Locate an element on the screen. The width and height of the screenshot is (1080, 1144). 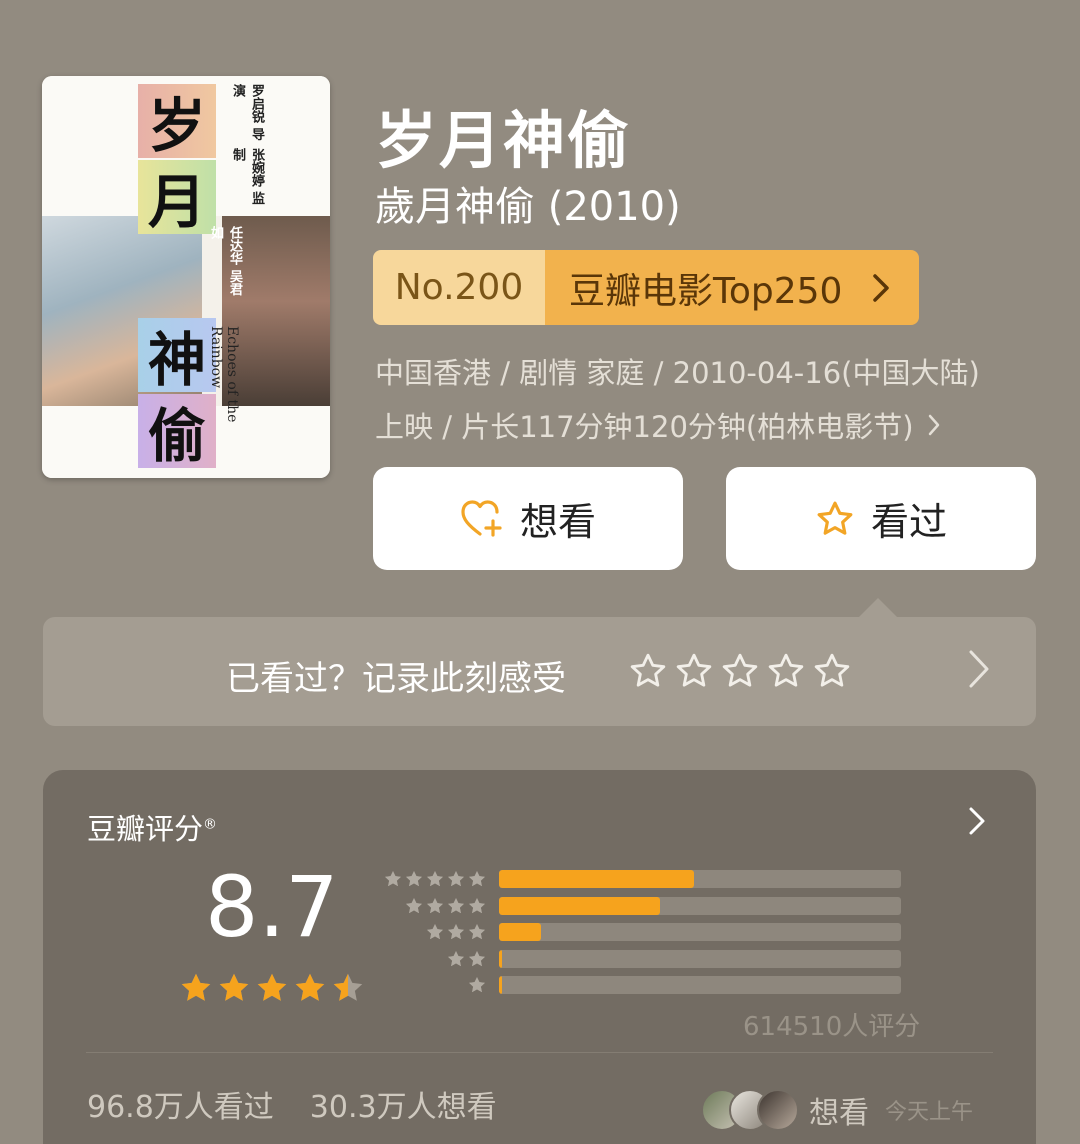
rank-number: No.200 is located at coordinates (459, 287).